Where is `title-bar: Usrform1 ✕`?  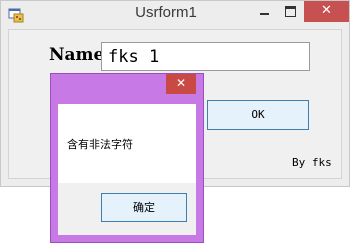
title-bar: Usrform1 ✕ is located at coordinates (175, 15).